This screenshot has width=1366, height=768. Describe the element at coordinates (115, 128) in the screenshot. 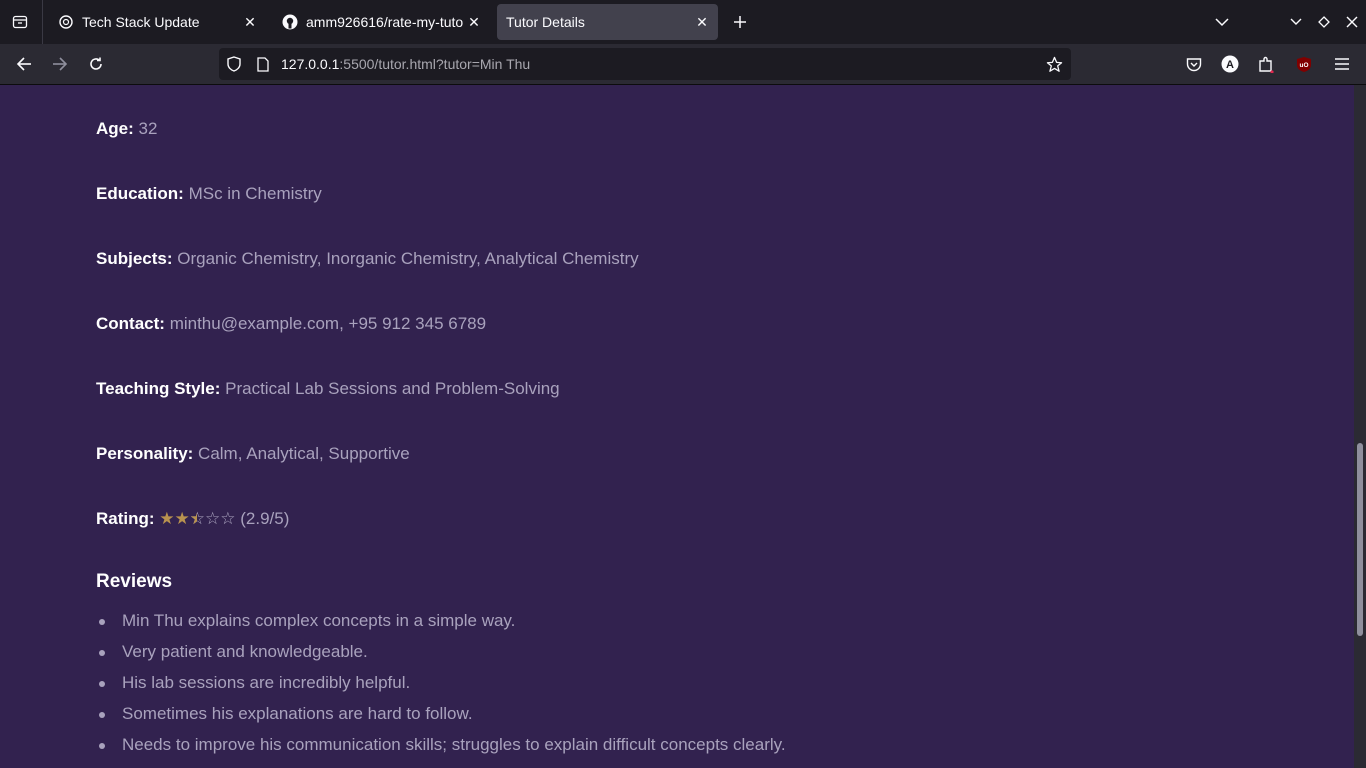

I see `age-label: Age:` at that location.